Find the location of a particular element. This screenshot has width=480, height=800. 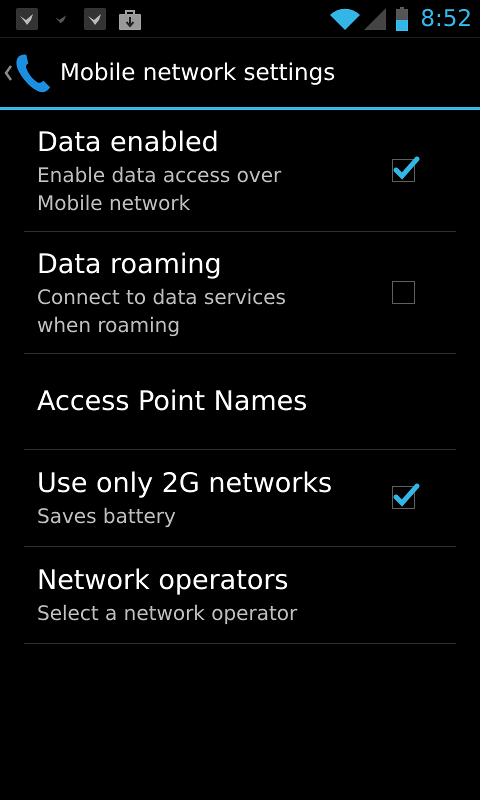

setting-item: Network operators Select a network operator is located at coordinates (240, 595).